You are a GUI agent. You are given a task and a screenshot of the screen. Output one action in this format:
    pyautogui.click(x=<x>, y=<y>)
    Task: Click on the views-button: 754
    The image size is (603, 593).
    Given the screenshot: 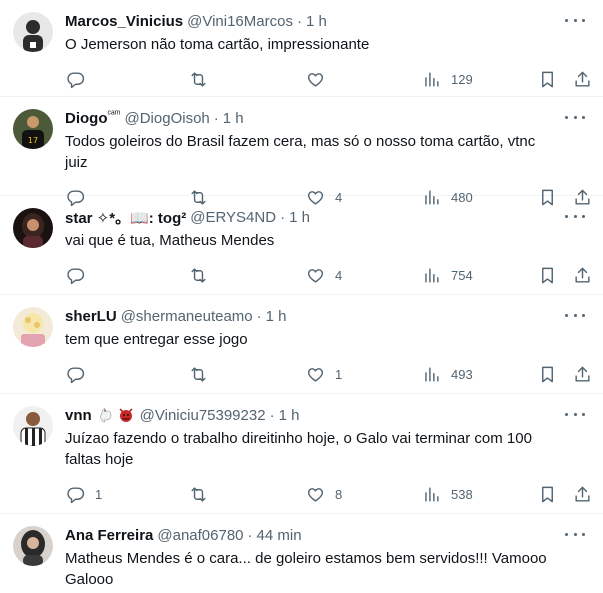 What is the action you would take?
    pyautogui.click(x=447, y=275)
    